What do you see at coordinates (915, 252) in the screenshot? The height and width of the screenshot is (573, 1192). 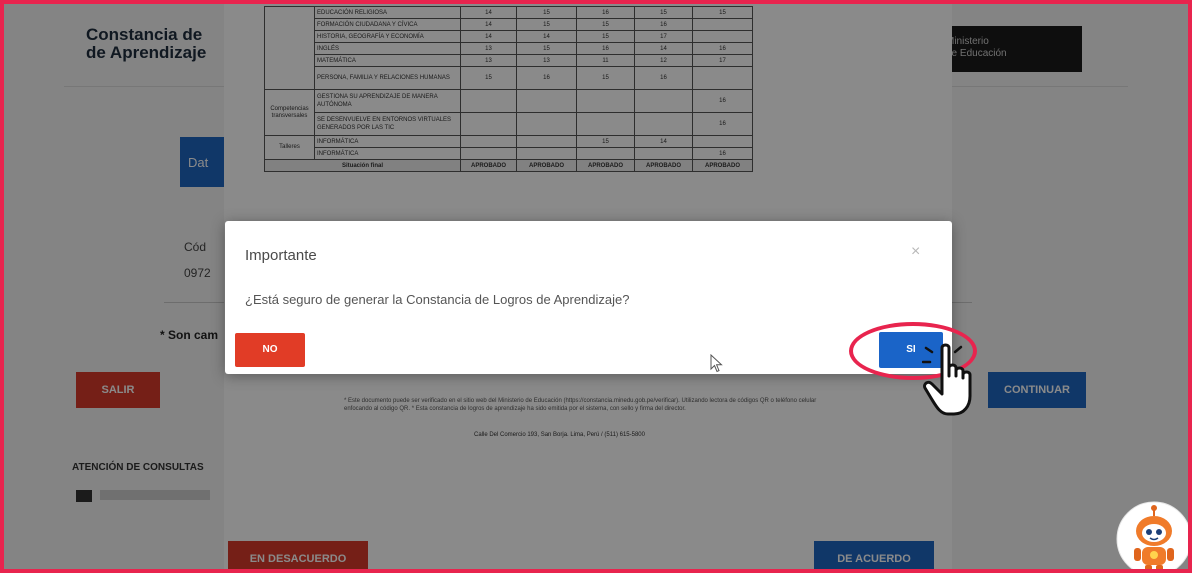 I see `close-icon: ×` at bounding box center [915, 252].